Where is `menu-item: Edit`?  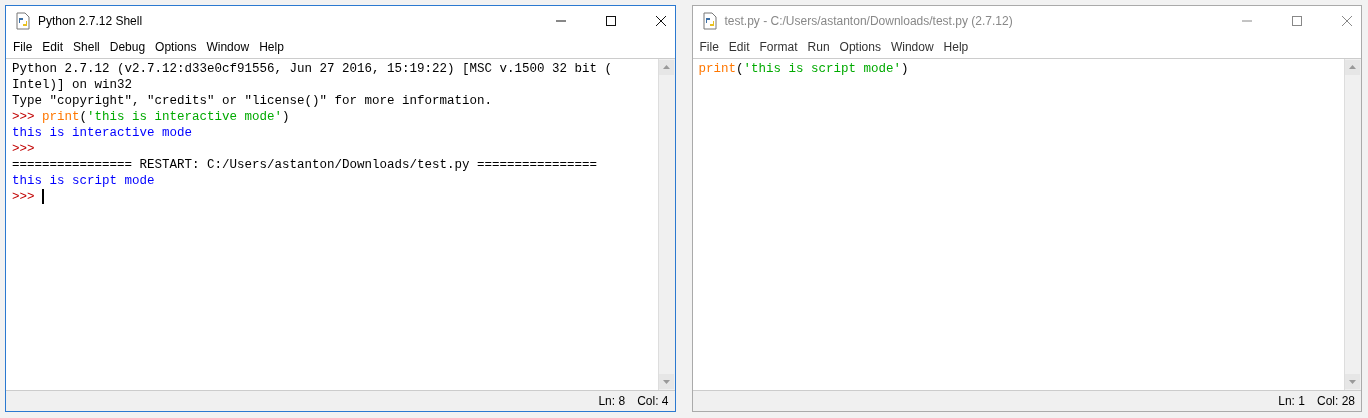 menu-item: Edit is located at coordinates (53, 47).